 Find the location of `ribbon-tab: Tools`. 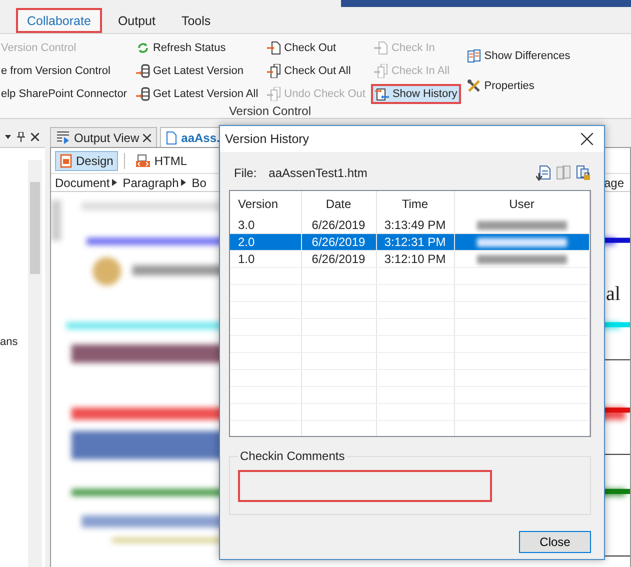

ribbon-tab: Tools is located at coordinates (196, 20).